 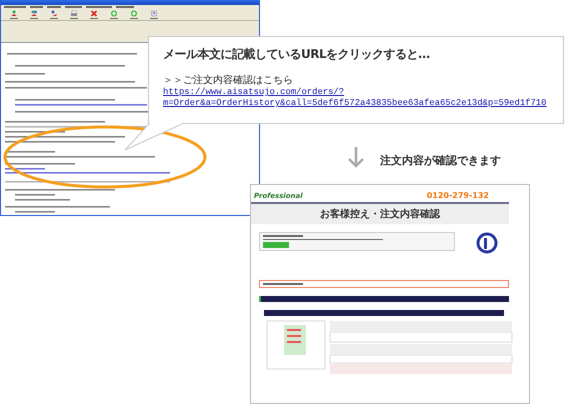 I want to click on order-link: m=Order&a=OrderHistory&call=5def6f572a43835bee63afea65c2e13d&p=59ed1f710, so click(x=363, y=103).